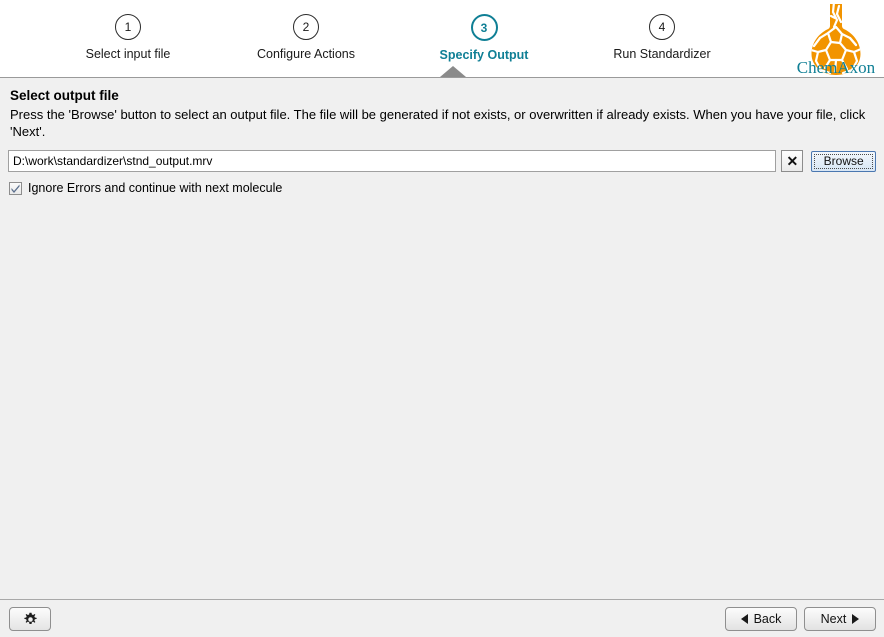  I want to click on ignore-errors-checkbox, so click(15, 188).